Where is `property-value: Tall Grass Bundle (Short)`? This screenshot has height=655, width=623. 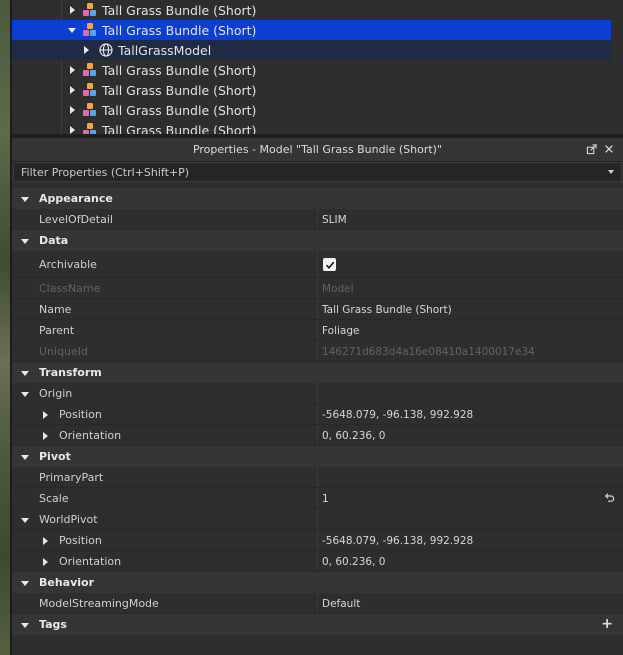
property-value: Tall Grass Bundle (Short) is located at coordinates (387, 310).